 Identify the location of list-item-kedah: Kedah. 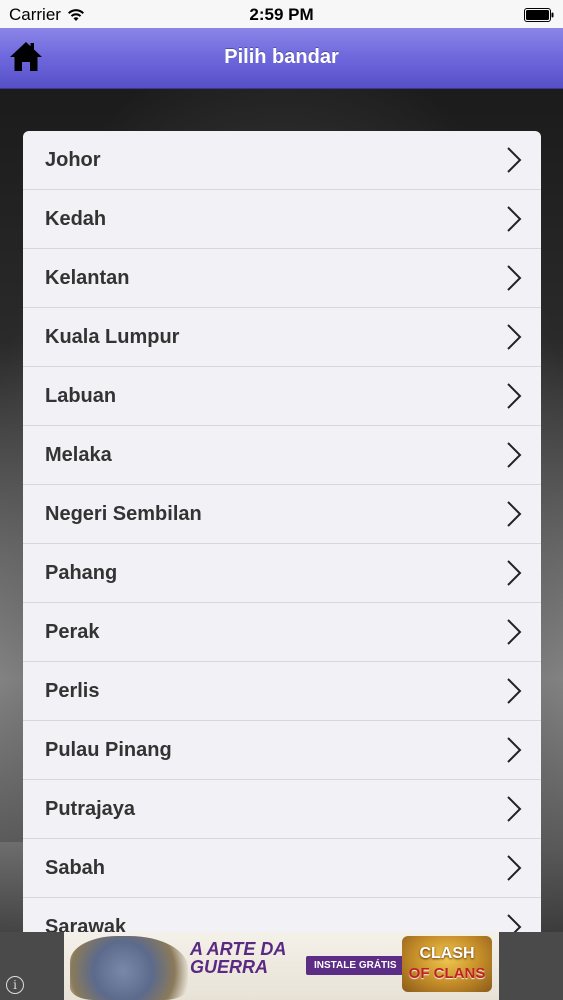
(282, 219).